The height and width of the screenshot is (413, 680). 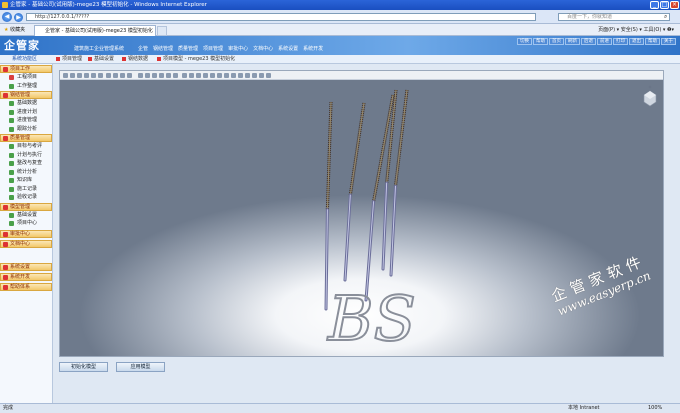 I want to click on top-right-link: 刷新, so click(x=572, y=41).